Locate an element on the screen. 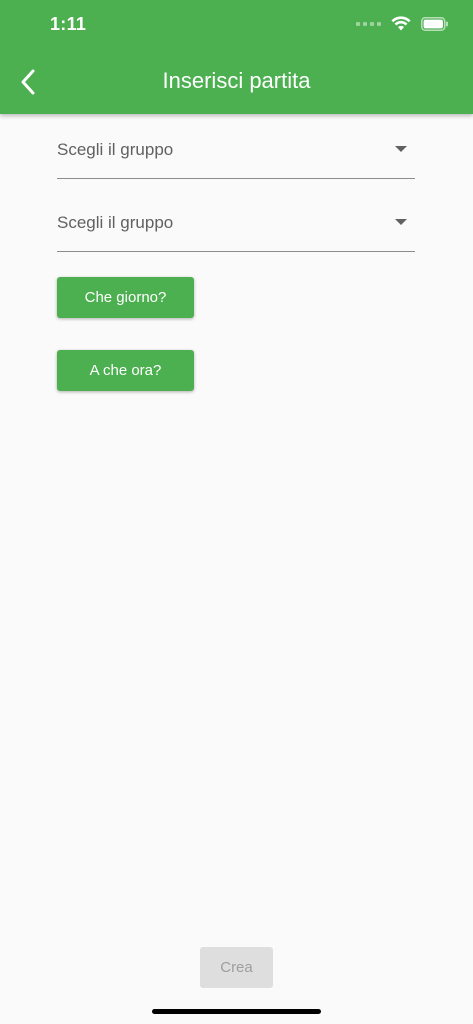 The image size is (473, 1024). app-bar: 1:11 Inserisci partita is located at coordinates (236, 57).